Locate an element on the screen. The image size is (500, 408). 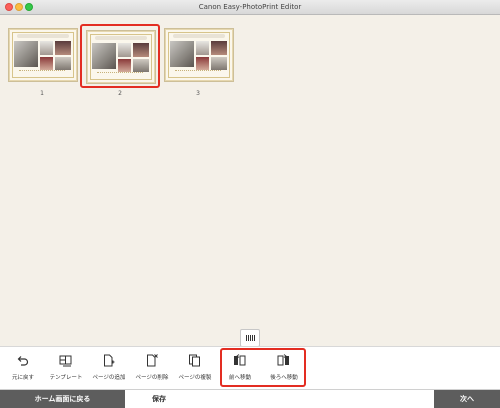
save-button: 保存 is located at coordinates (159, 399).